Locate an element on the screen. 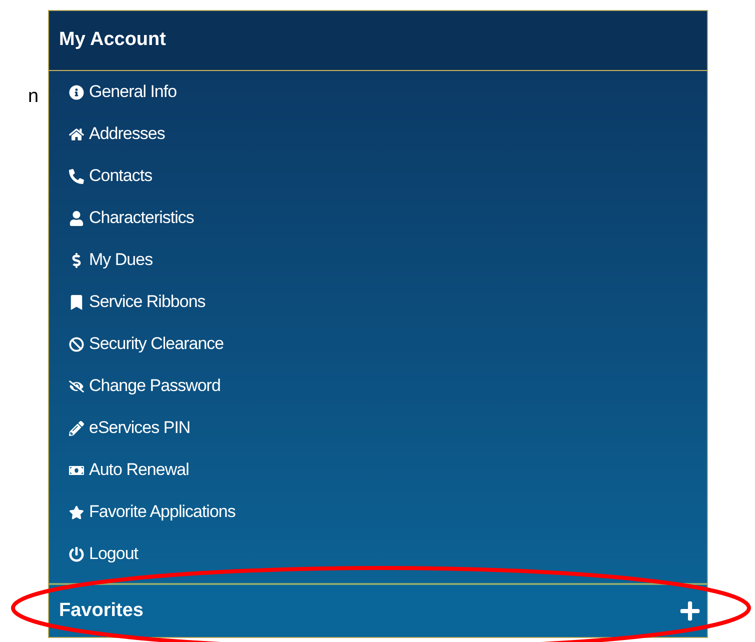  menu-link: Change Password is located at coordinates (134, 386).